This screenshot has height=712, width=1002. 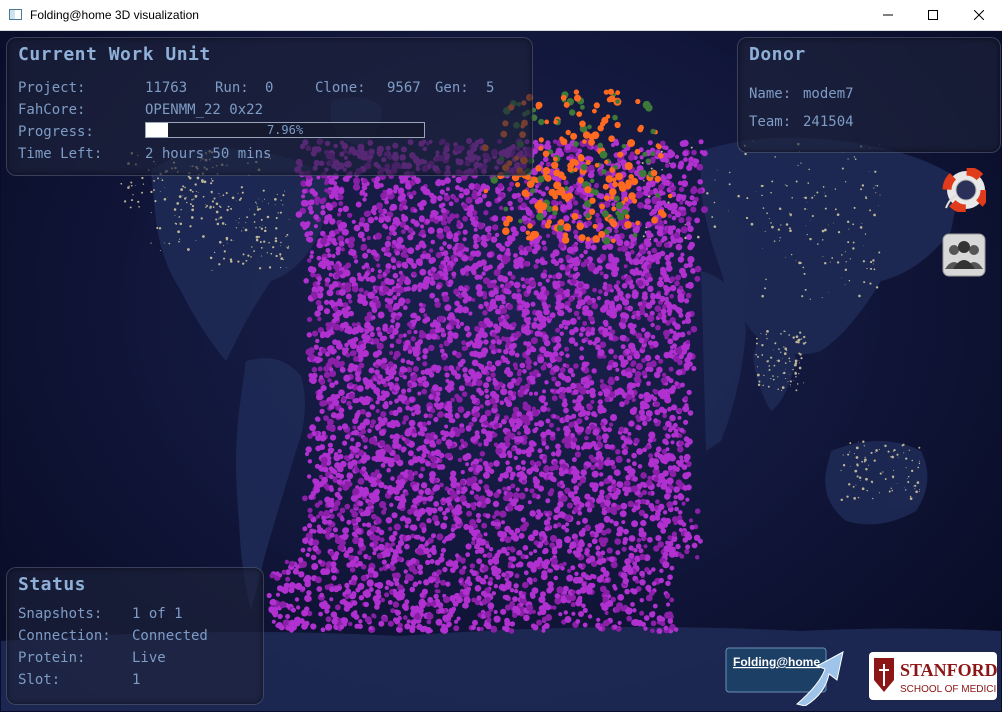 I want to click on close-button, so click(x=979, y=15).